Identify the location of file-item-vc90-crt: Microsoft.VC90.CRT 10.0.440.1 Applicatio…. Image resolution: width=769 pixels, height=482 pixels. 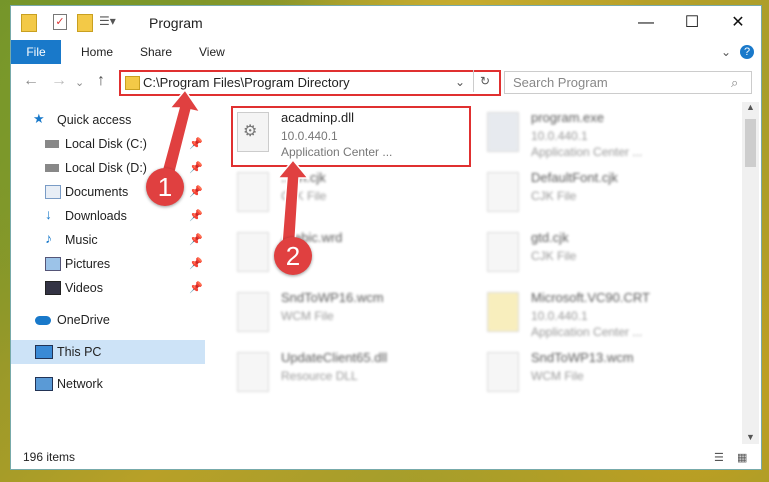
(598, 317).